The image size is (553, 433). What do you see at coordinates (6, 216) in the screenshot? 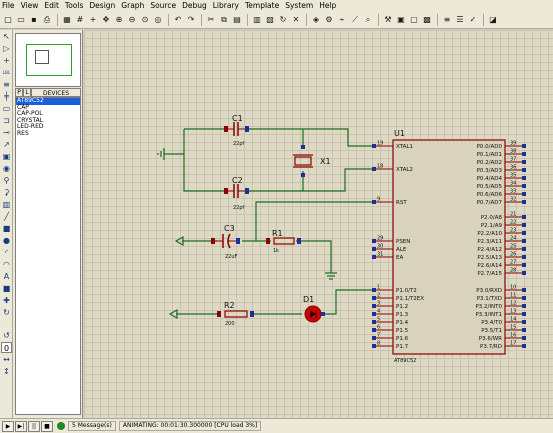
I see `line-icon: ╱` at bounding box center [6, 216].